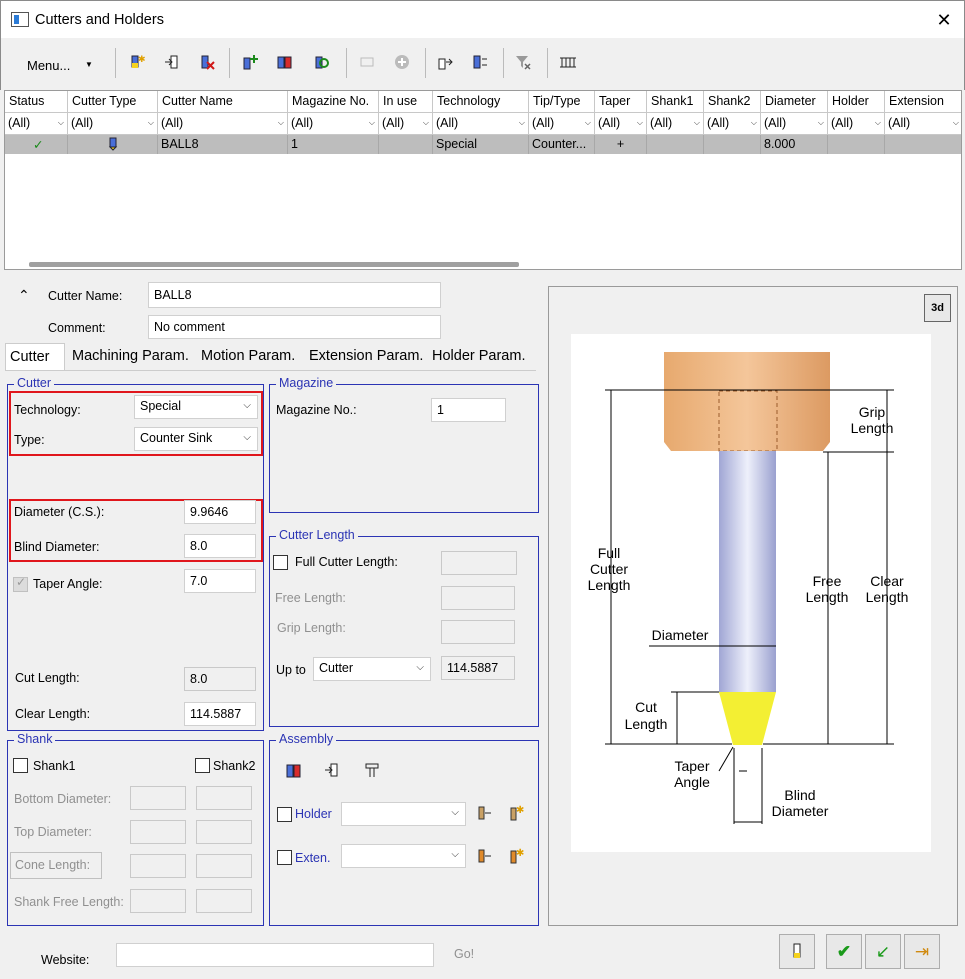 The width and height of the screenshot is (965, 979). I want to click on exten-label: Exten., so click(312, 858).